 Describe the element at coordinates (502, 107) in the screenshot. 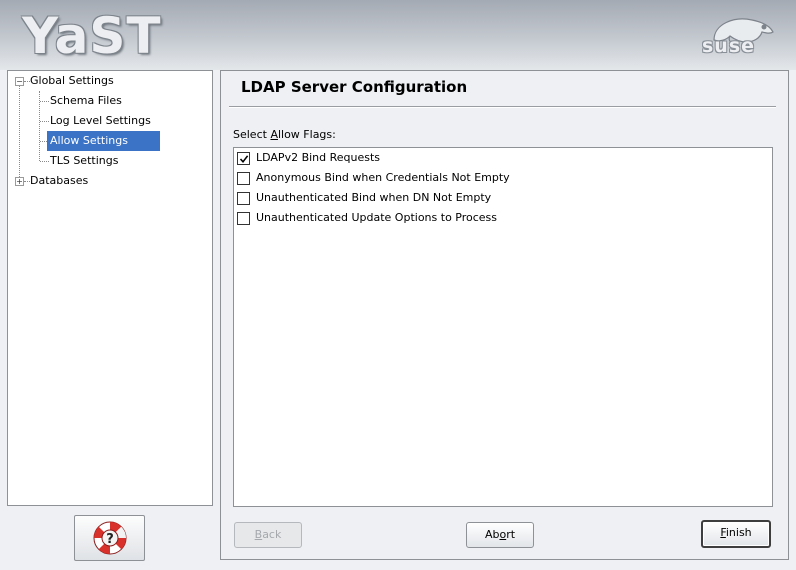

I see `title-divider` at that location.